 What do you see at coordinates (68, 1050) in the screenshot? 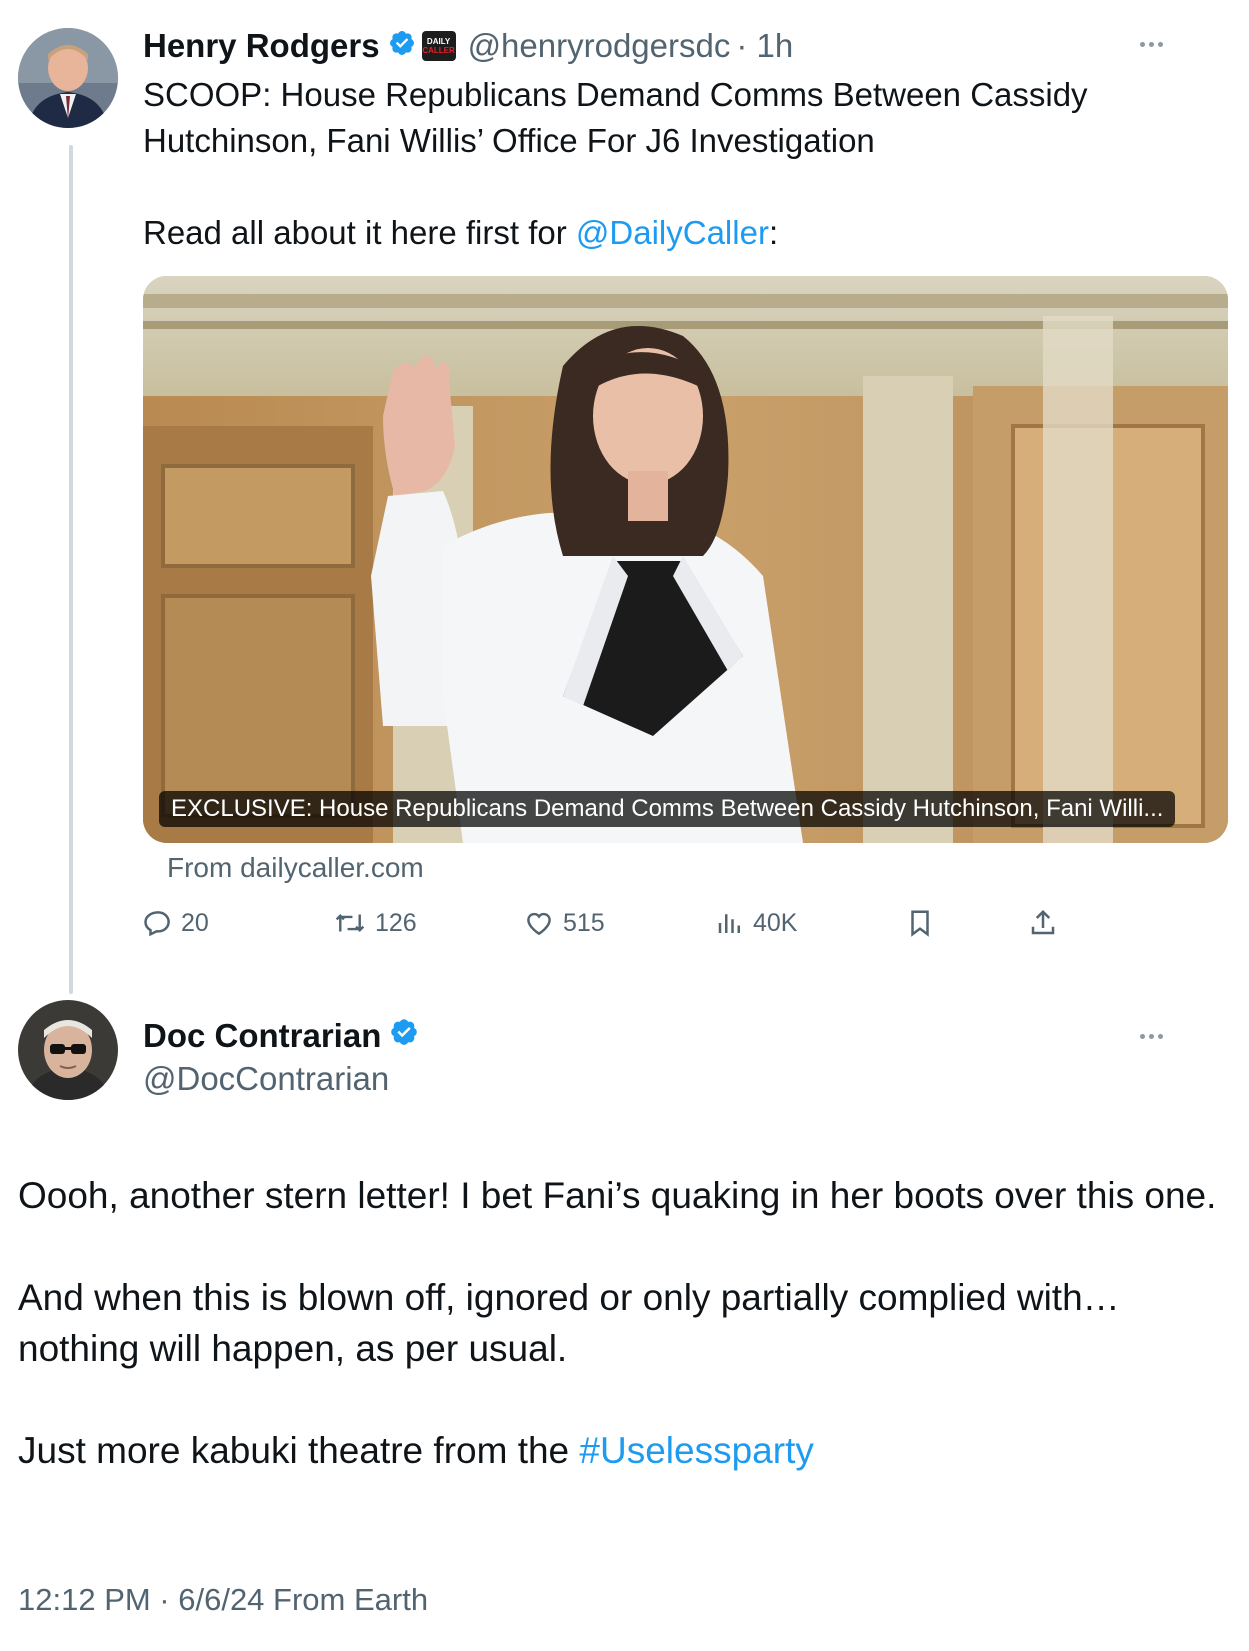
I see `avatar-doc-contrarian` at bounding box center [68, 1050].